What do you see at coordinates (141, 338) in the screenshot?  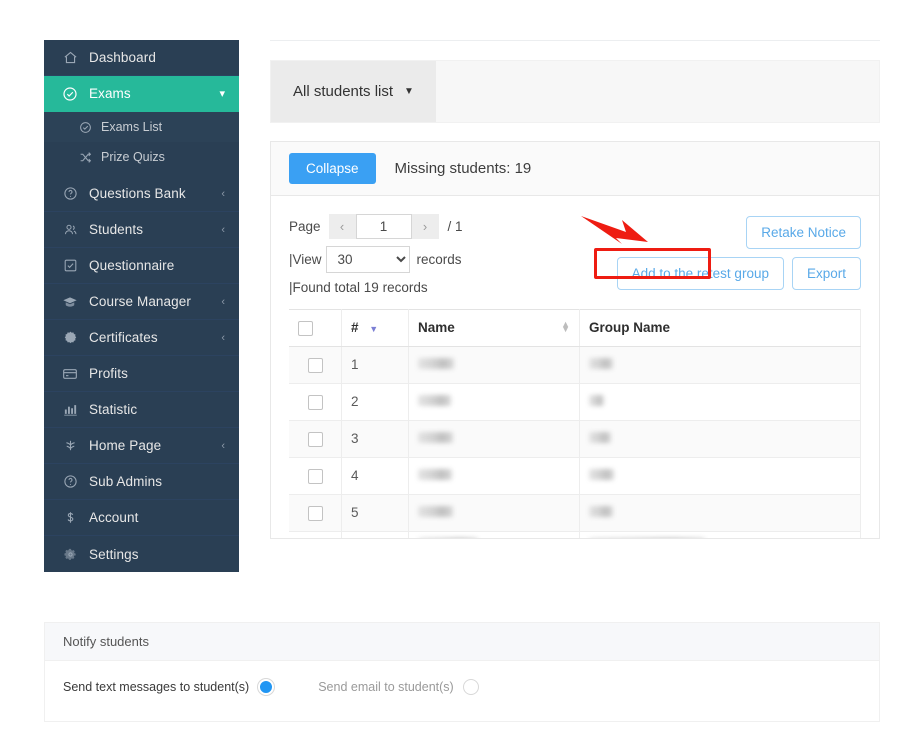 I see `sidebar-item-certificates: Certificates ‹` at bounding box center [141, 338].